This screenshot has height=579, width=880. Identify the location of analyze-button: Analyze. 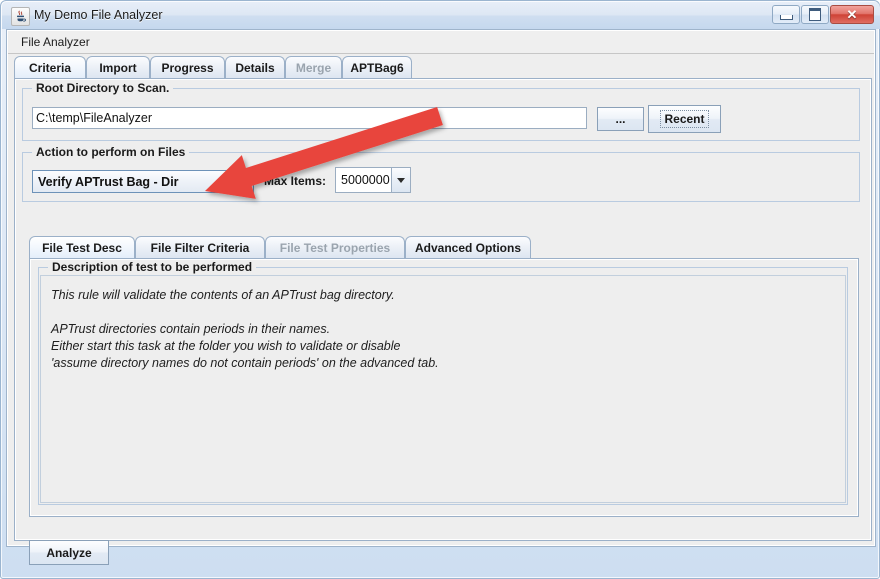
(69, 552).